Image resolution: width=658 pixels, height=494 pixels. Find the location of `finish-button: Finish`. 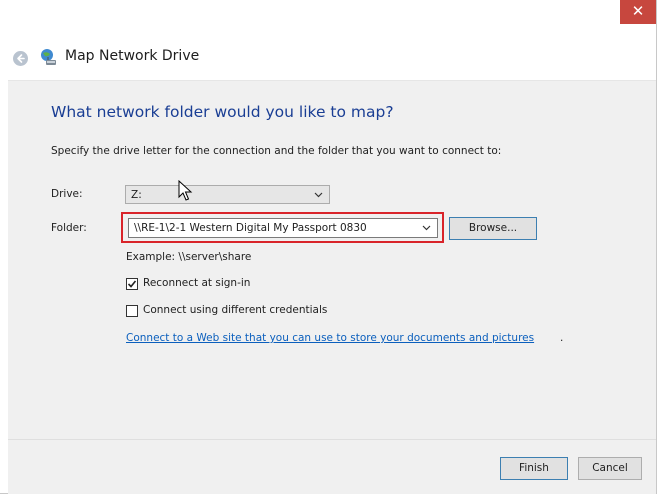

finish-button: Finish is located at coordinates (534, 468).